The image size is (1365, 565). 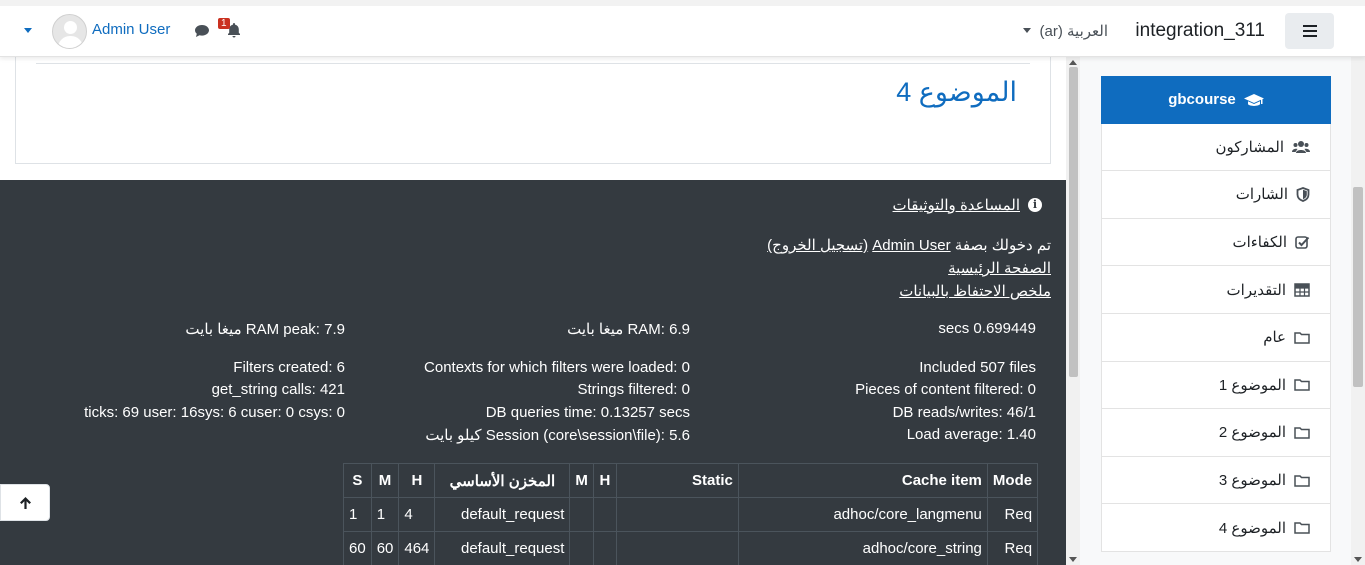 What do you see at coordinates (1216, 528) in the screenshot?
I see `nav-item-topic-4: الموضوع 4` at bounding box center [1216, 528].